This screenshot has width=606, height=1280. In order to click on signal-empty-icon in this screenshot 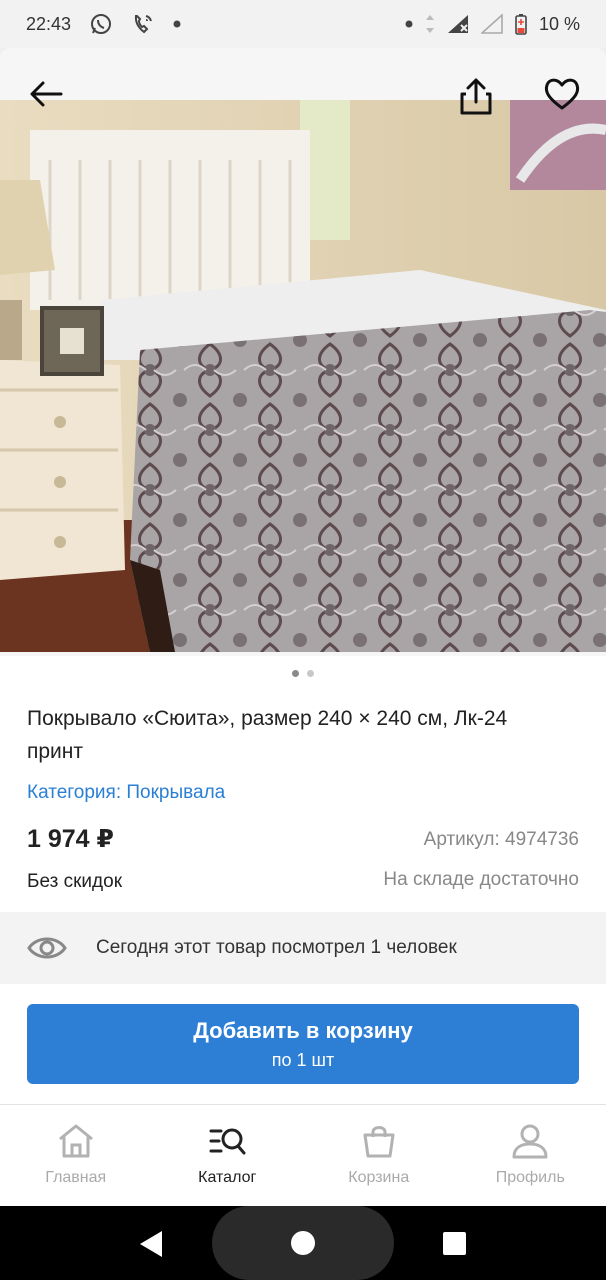, I will do `click(491, 24)`.